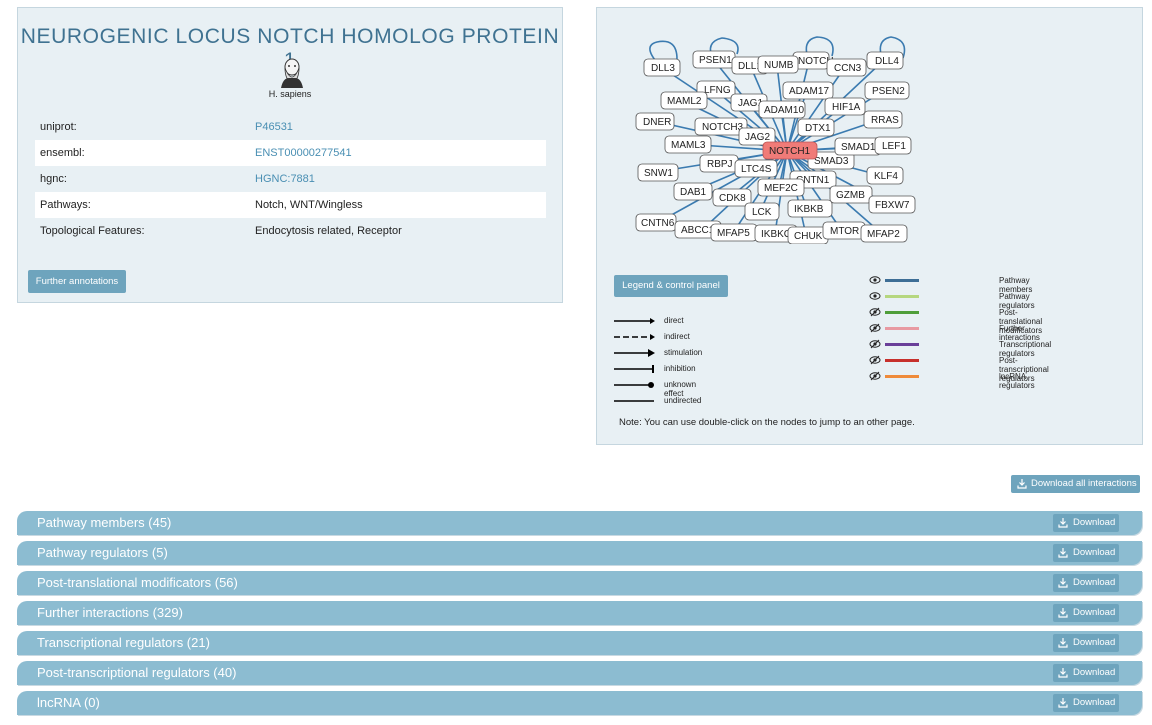 The image size is (1152, 725). I want to click on node-label: SMAD1, so click(858, 147).